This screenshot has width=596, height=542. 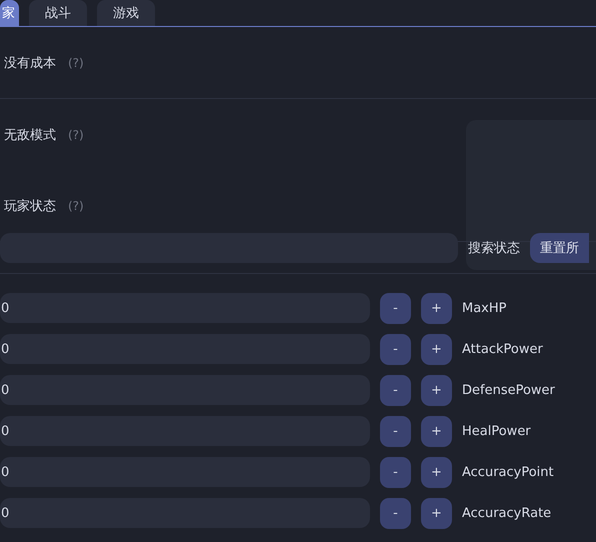 I want to click on option-label: 没有成本, so click(x=30, y=63).